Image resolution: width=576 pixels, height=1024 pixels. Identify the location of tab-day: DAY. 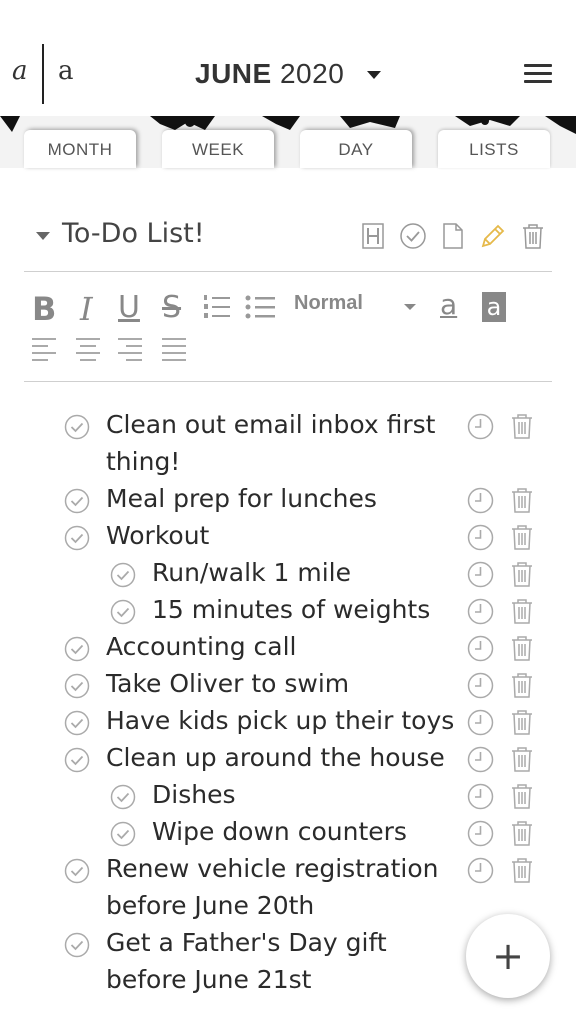
(356, 149).